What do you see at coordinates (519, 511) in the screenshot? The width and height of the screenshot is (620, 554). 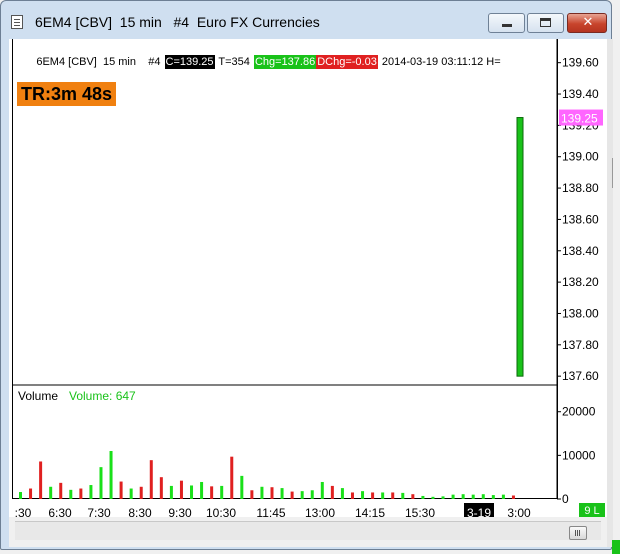 I see `time-axis-label: 3:00` at bounding box center [519, 511].